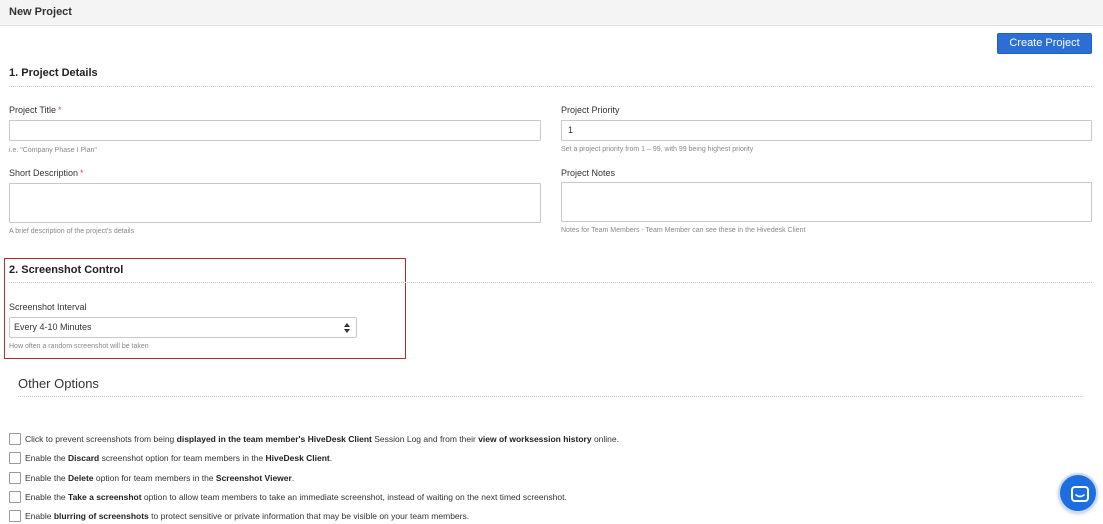 The height and width of the screenshot is (524, 1103). What do you see at coordinates (826, 130) in the screenshot?
I see `project-priority-input: 1` at bounding box center [826, 130].